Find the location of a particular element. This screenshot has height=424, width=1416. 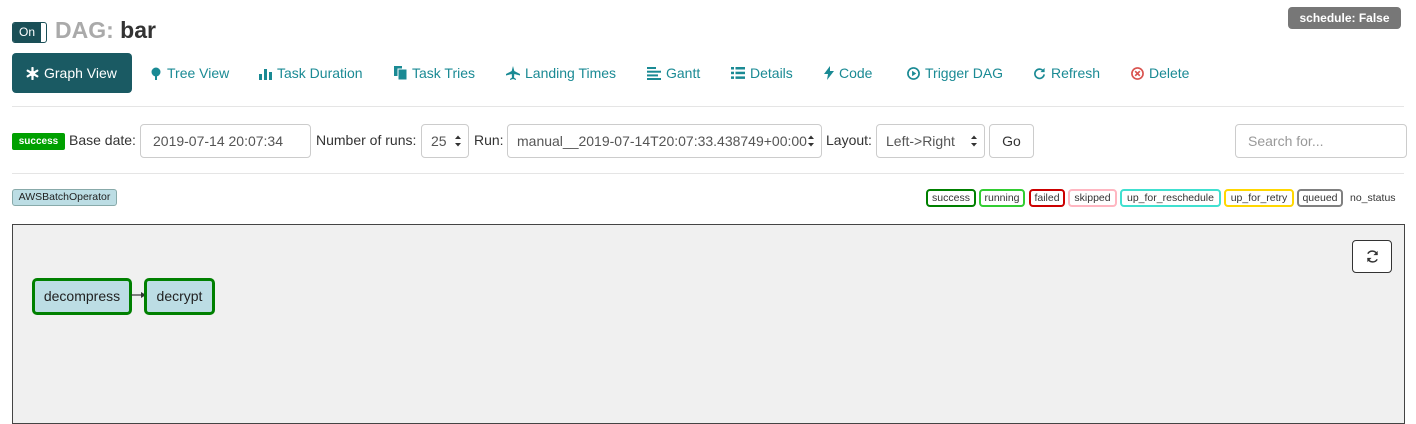

tab-landing-times: Landing Times is located at coordinates (561, 73).